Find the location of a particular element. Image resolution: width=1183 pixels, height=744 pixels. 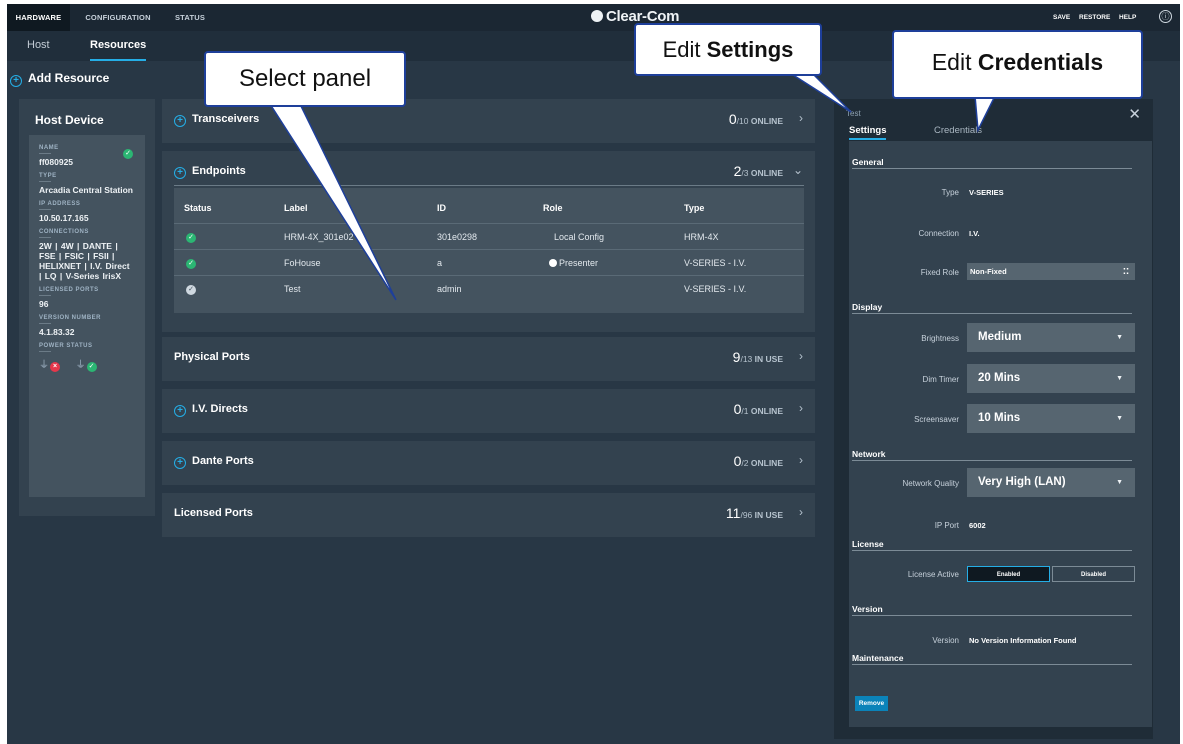

group-display: Display is located at coordinates (867, 307).